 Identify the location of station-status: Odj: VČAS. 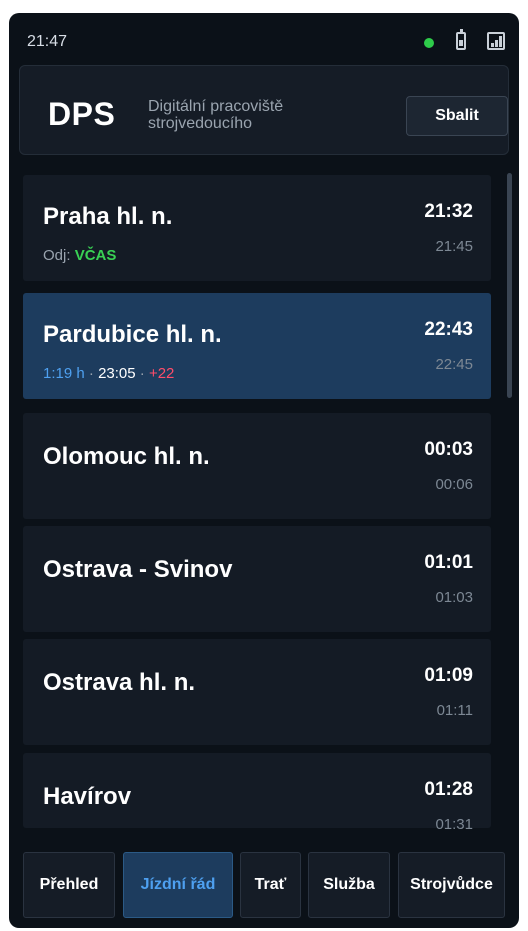
(79, 255).